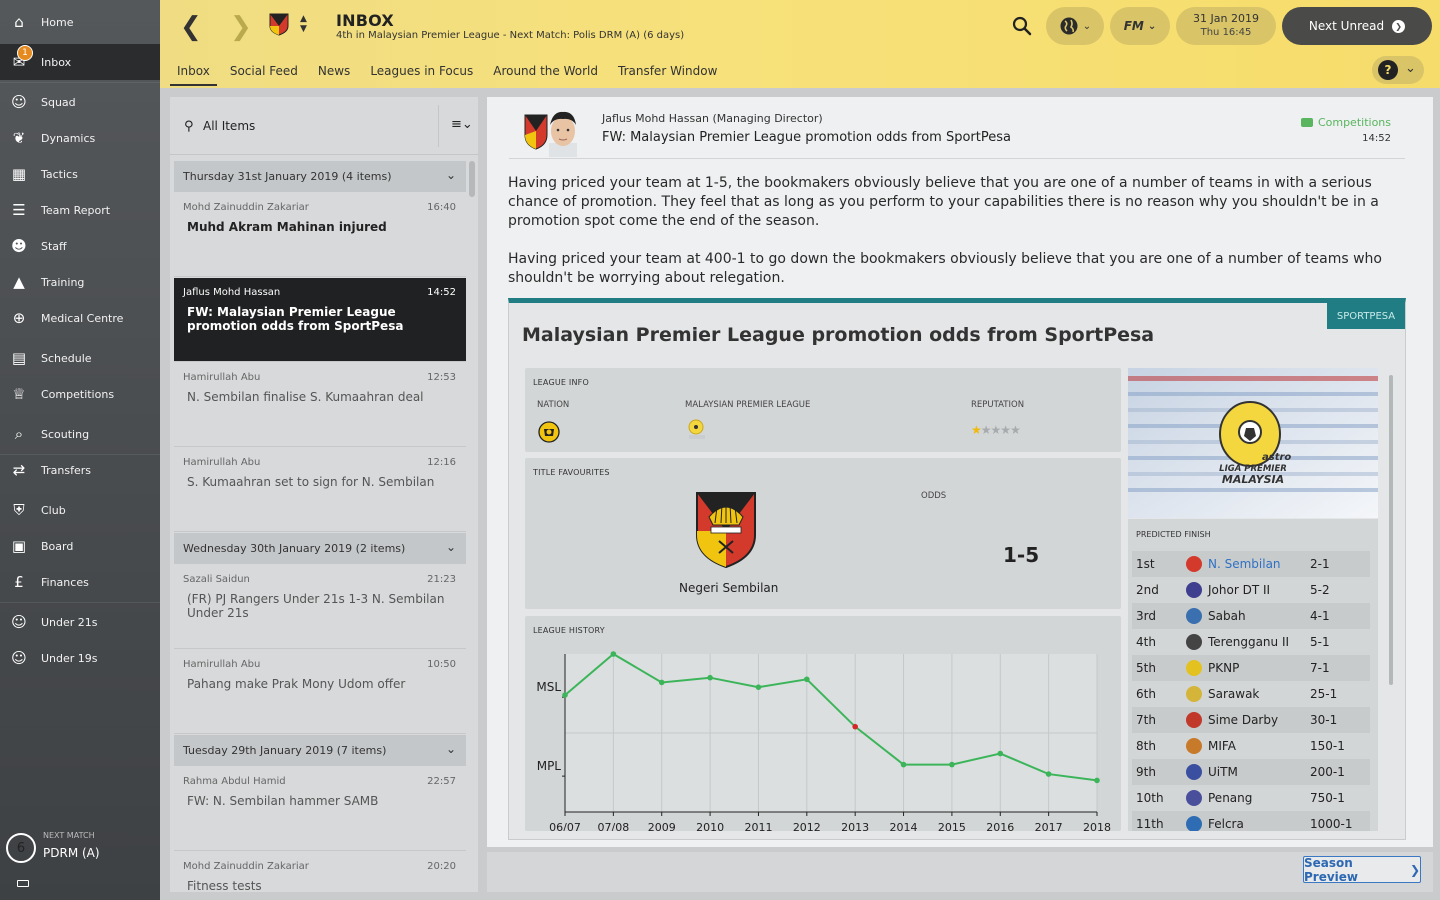 The width and height of the screenshot is (1440, 900). Describe the element at coordinates (549, 432) in the screenshot. I see `malaysia-flag-icon` at that location.